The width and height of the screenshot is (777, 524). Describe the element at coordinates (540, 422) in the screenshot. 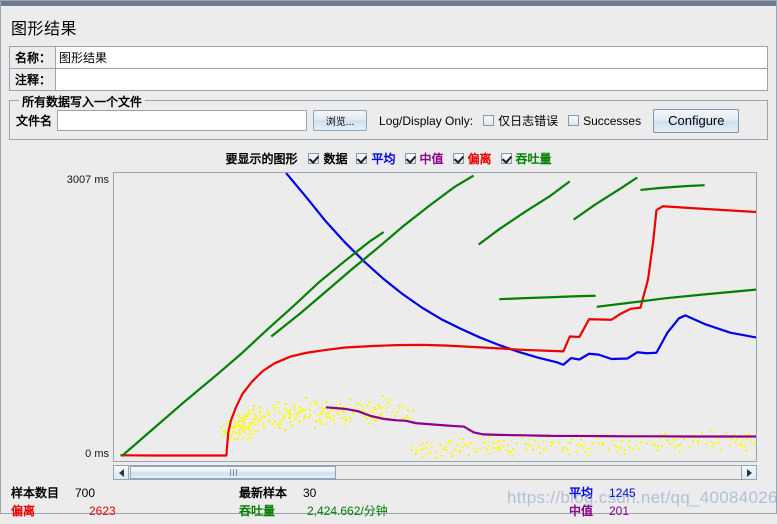

I see `series-line-中值` at that location.